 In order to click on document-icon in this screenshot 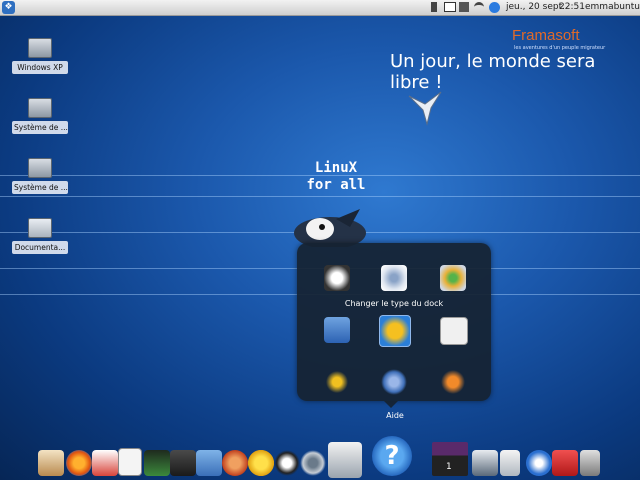, I will do `click(130, 462)`.